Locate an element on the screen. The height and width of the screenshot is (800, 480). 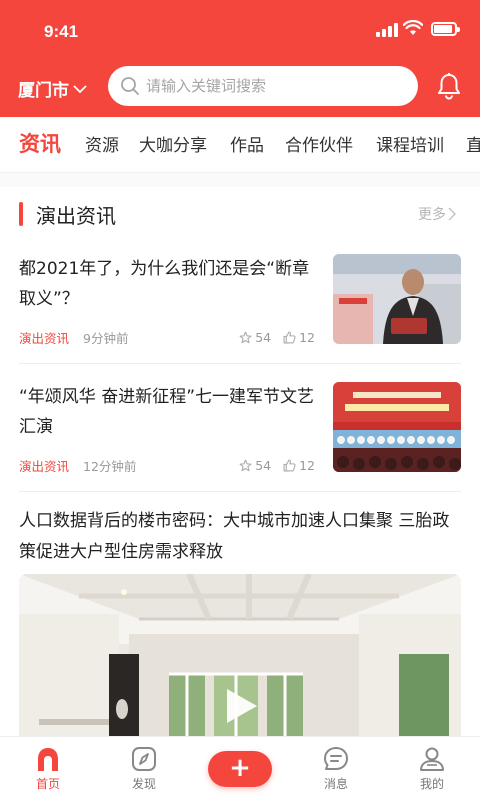
tab-expert-sharing: 大咖分享 is located at coordinates (173, 143).